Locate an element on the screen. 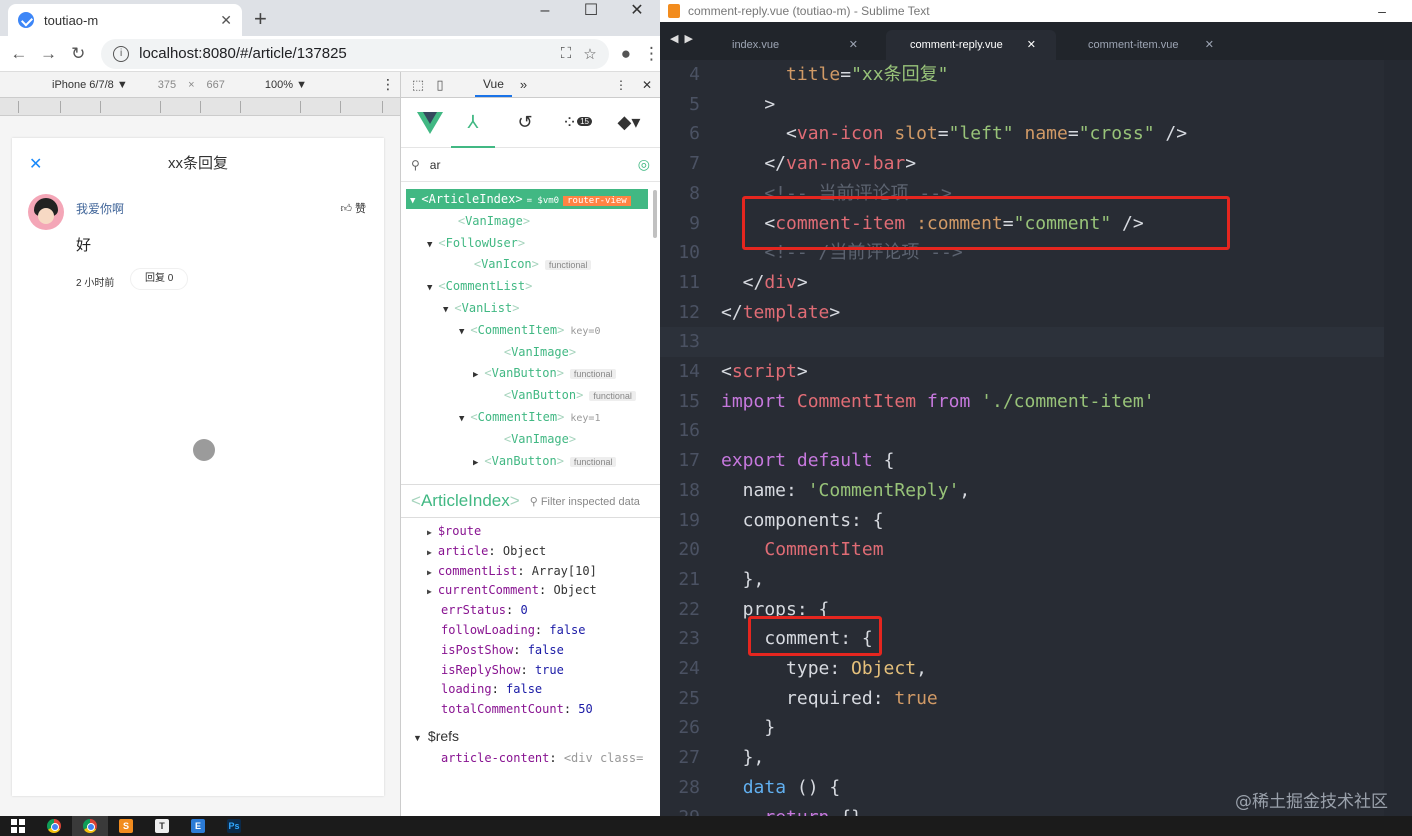  filter-input: ⚲ Filter inspected data is located at coordinates (585, 501).